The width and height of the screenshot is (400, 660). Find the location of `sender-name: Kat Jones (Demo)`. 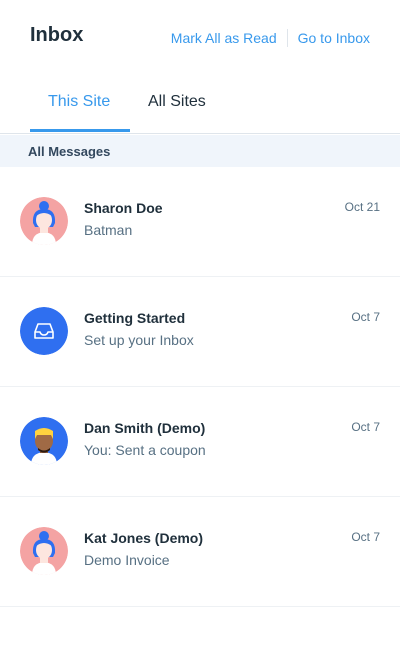

sender-name: Kat Jones (Demo) is located at coordinates (144, 538).